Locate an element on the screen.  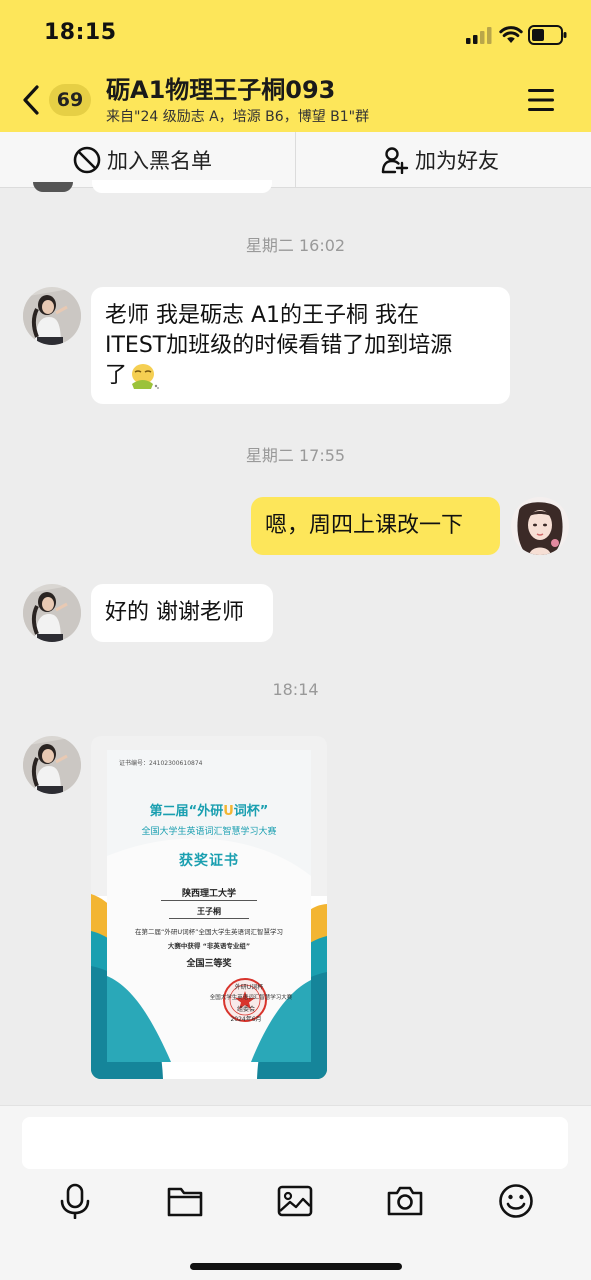
contact-action-bar: 加入黑名单 加为好友 is located at coordinates (295, 160).